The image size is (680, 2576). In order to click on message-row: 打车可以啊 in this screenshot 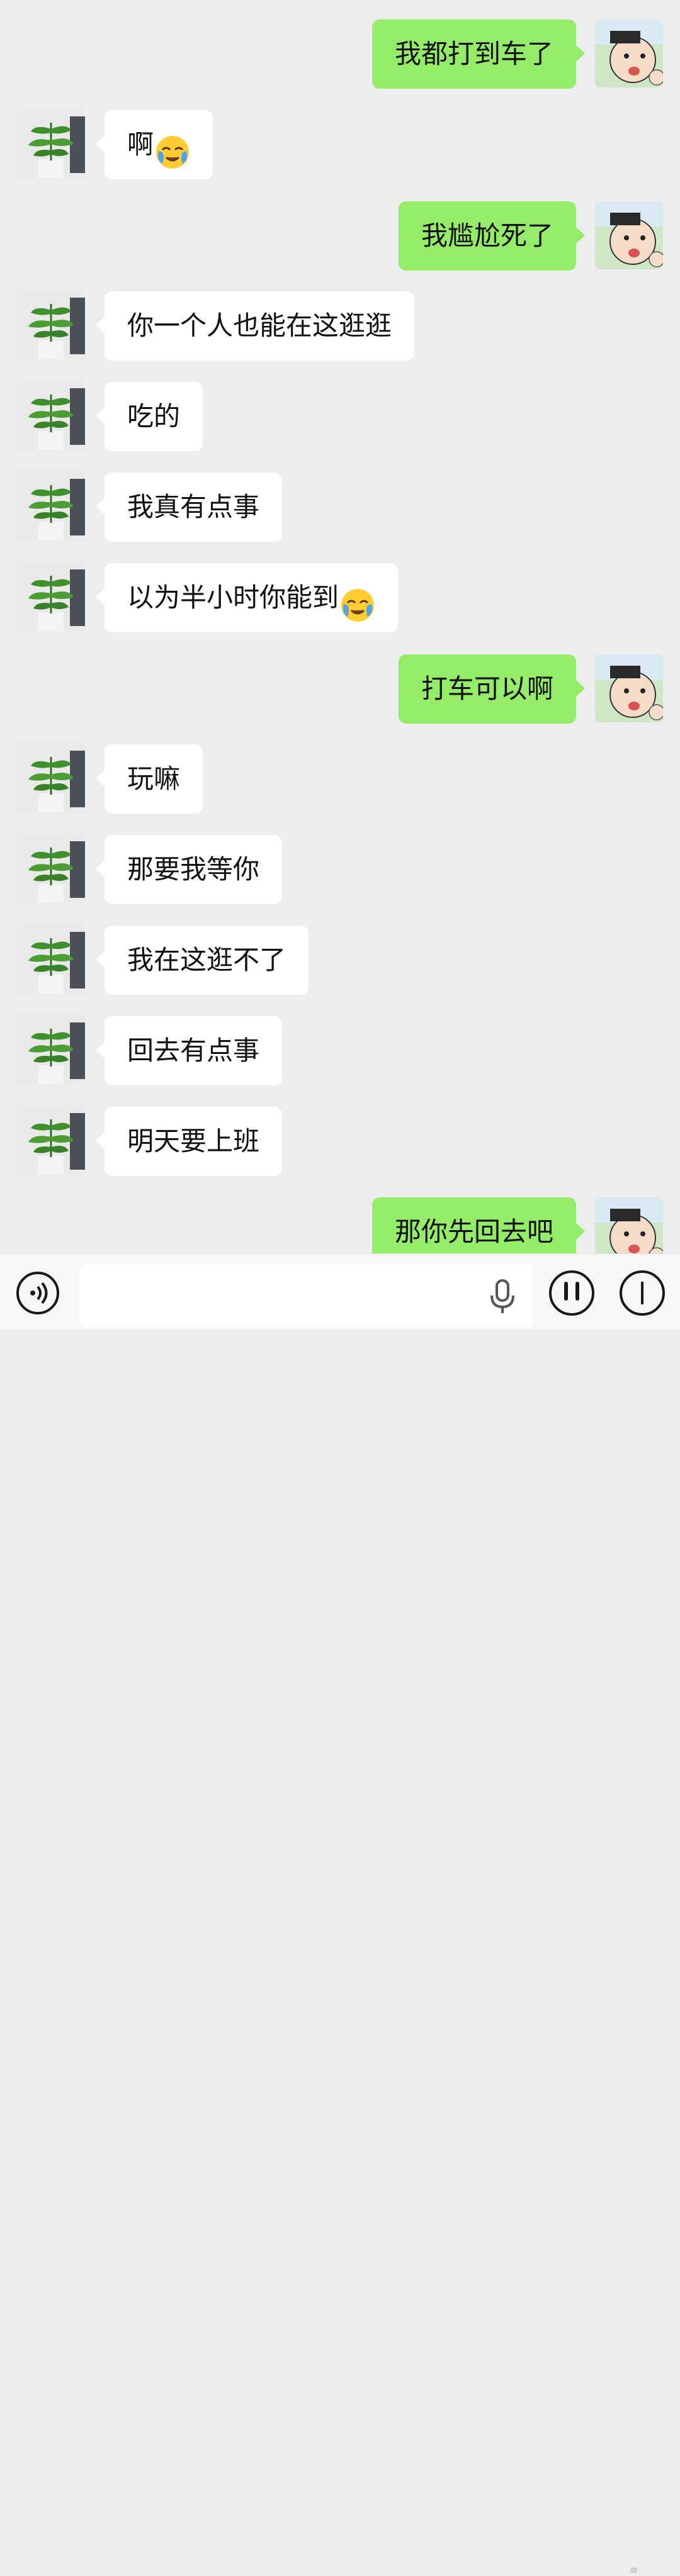, I will do `click(340, 689)`.